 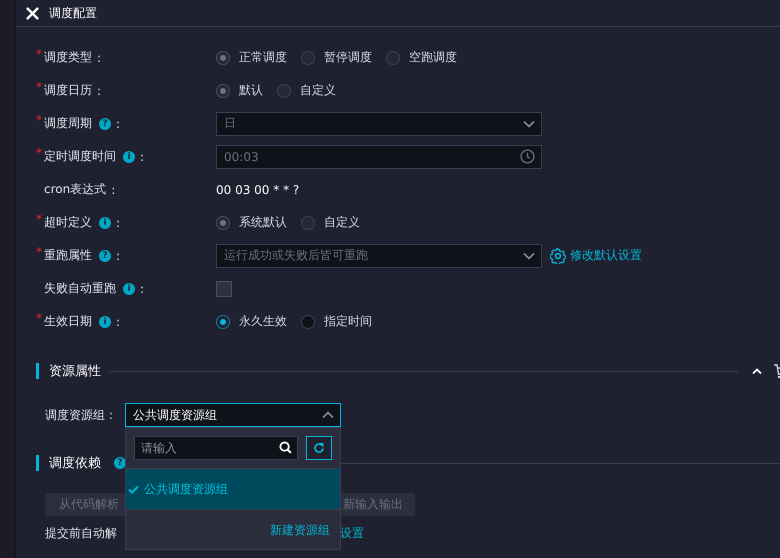 I want to click on field-label: 生效日期, so click(x=68, y=321).